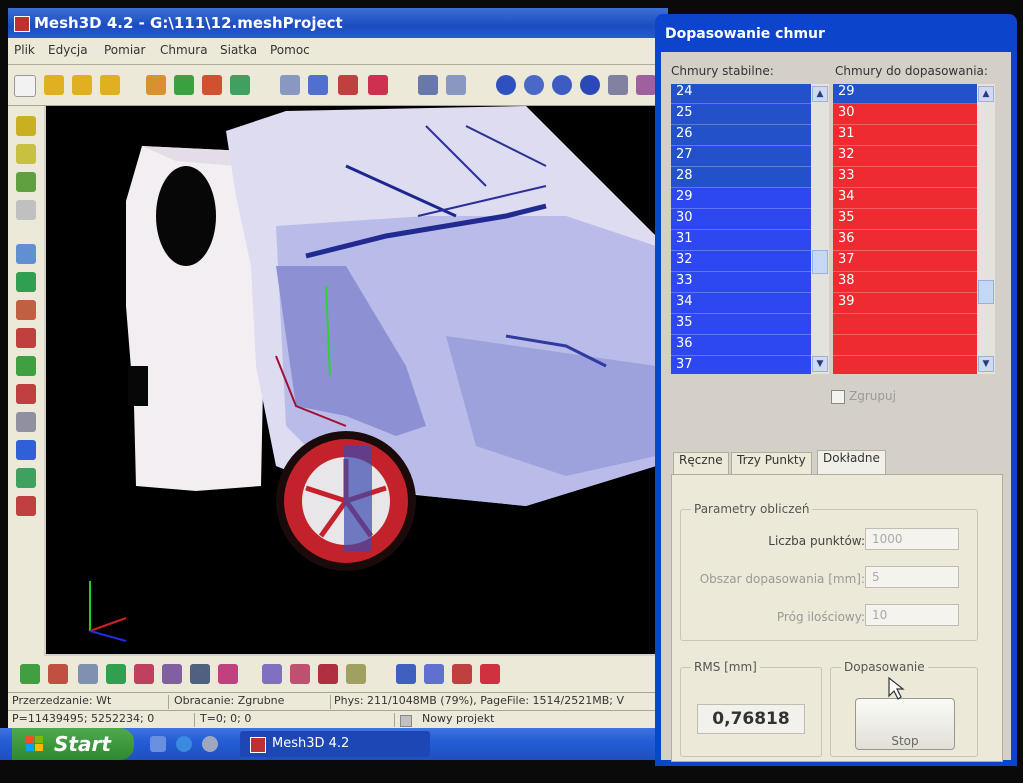 This screenshot has height=783, width=1023. Describe the element at coordinates (905, 241) in the screenshot. I see `fit-cloud-item: 36` at that location.